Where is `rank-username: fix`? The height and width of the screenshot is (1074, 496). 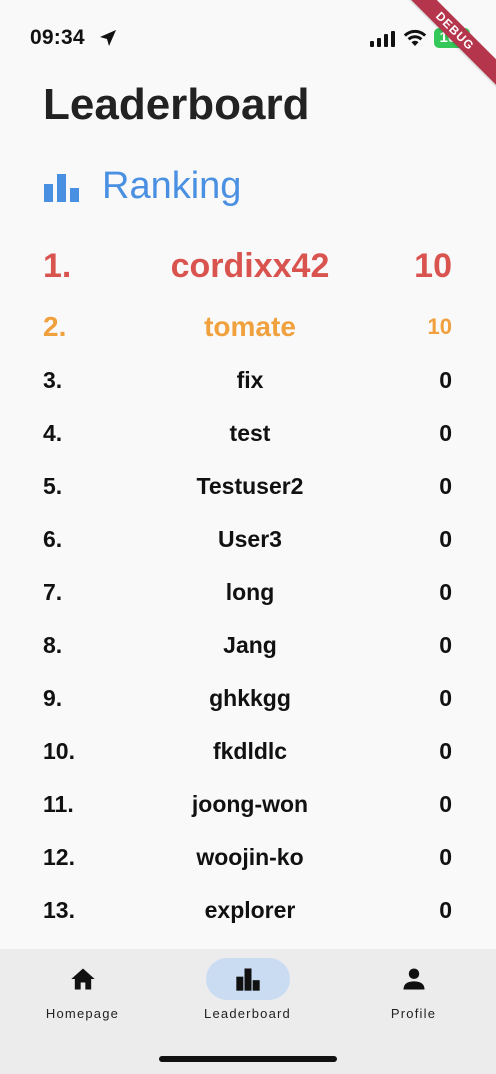
rank-username: fix is located at coordinates (250, 380).